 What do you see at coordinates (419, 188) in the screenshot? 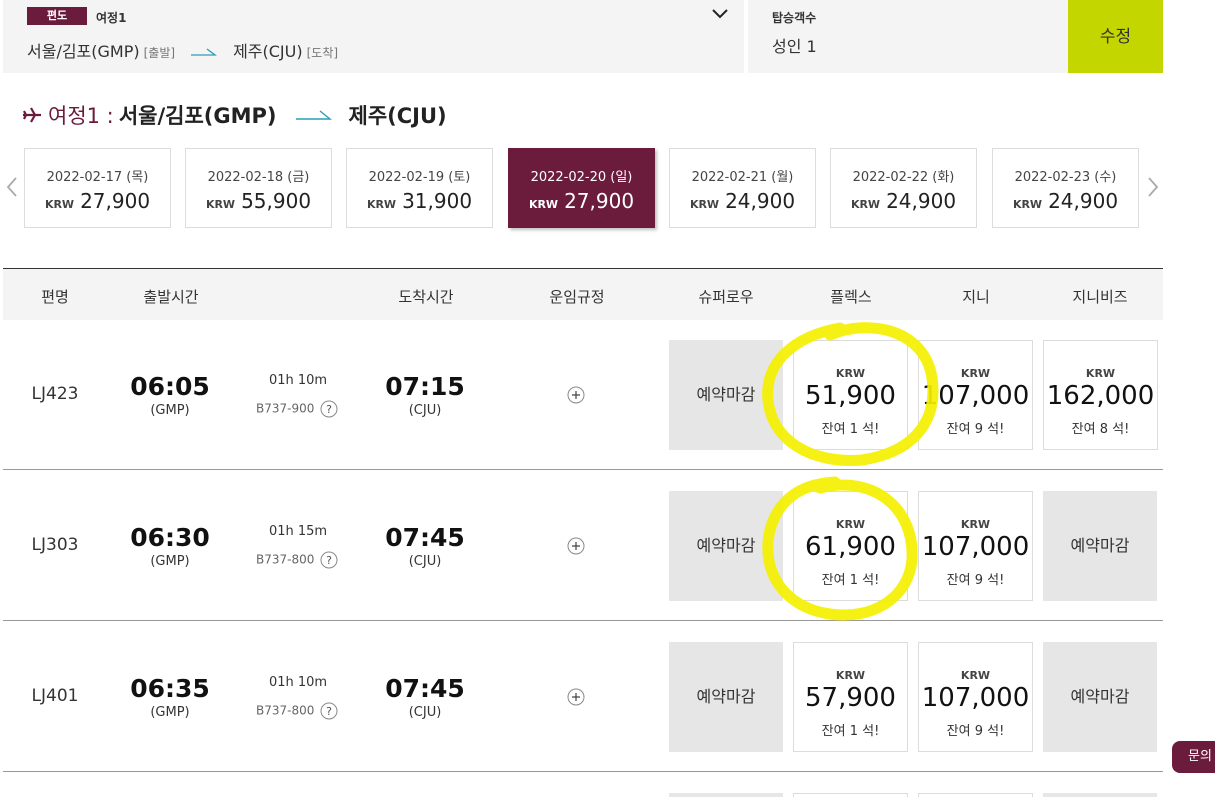
I see `date-card: 2022-02-19 (토) KRW 31,900` at bounding box center [419, 188].